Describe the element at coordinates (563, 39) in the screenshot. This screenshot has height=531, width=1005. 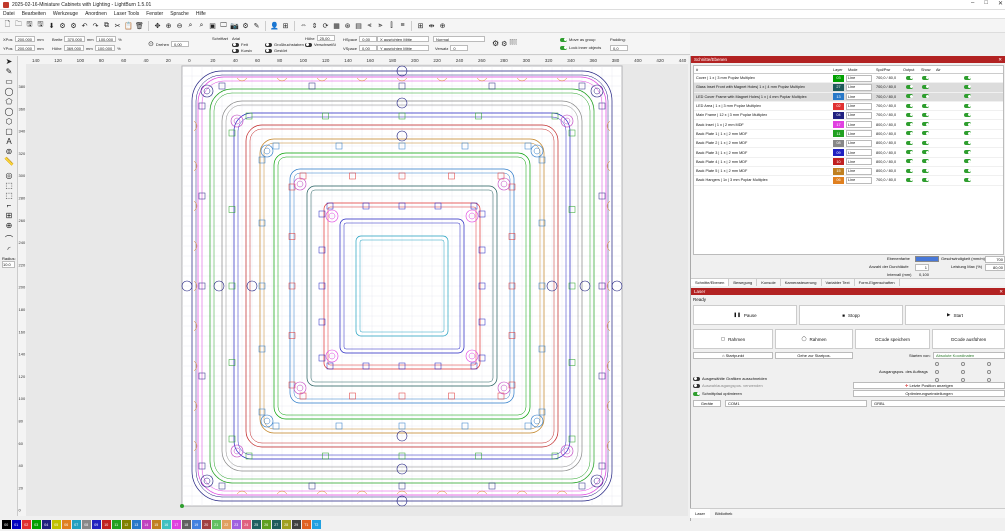
I see `move-group-switch` at that location.